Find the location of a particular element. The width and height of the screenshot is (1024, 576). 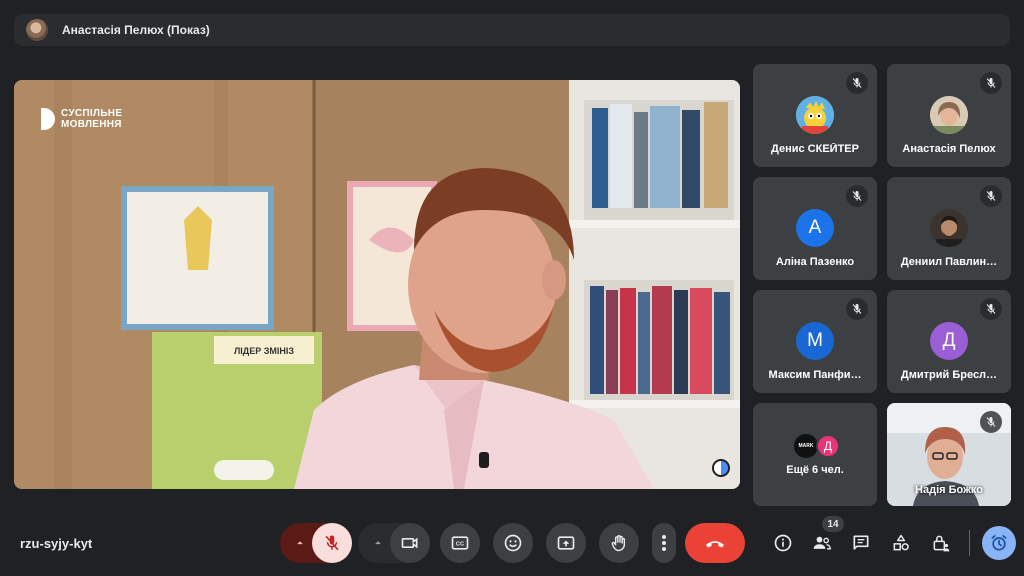

end-call-button is located at coordinates (715, 543).